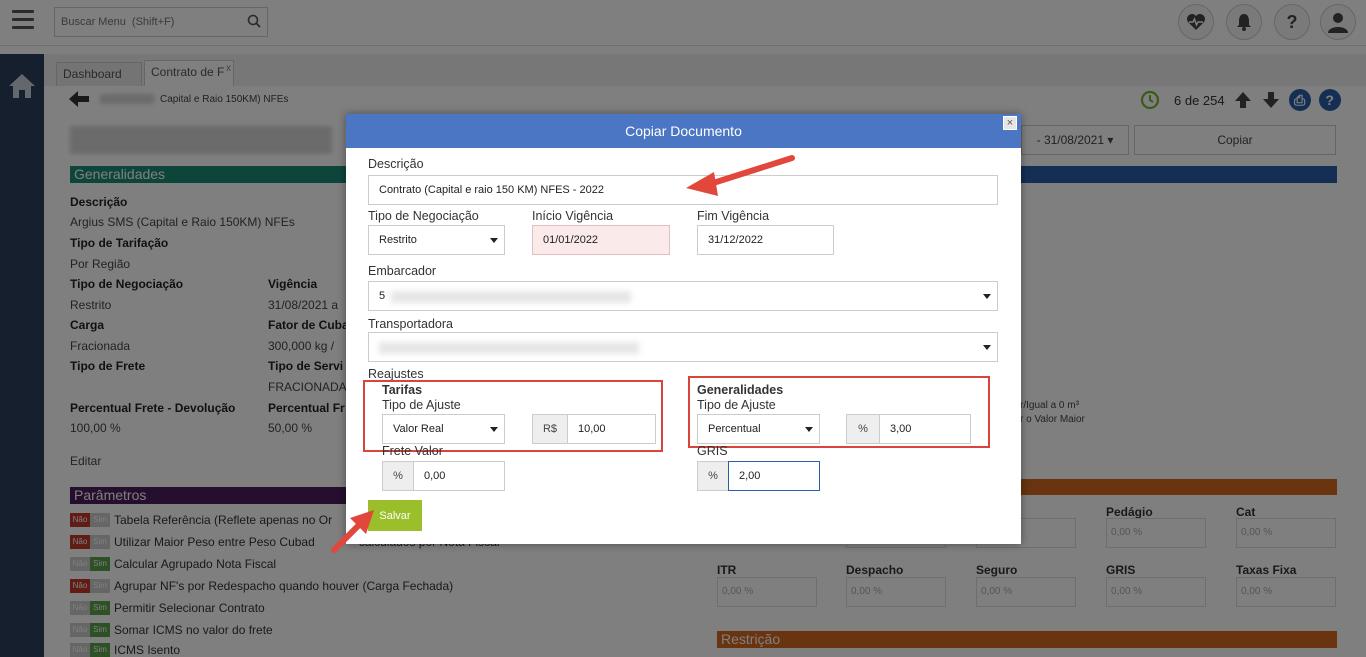  I want to click on inicio-vigencia-input, so click(601, 240).